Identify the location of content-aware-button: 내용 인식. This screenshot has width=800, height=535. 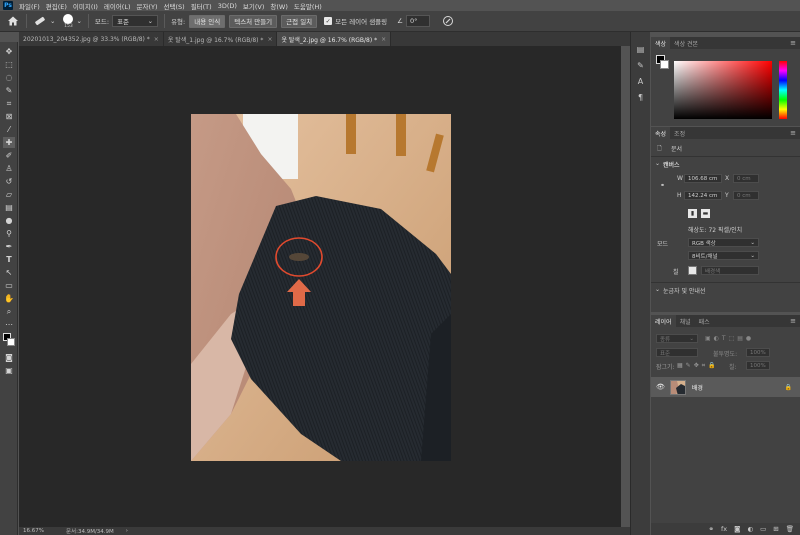
(207, 21).